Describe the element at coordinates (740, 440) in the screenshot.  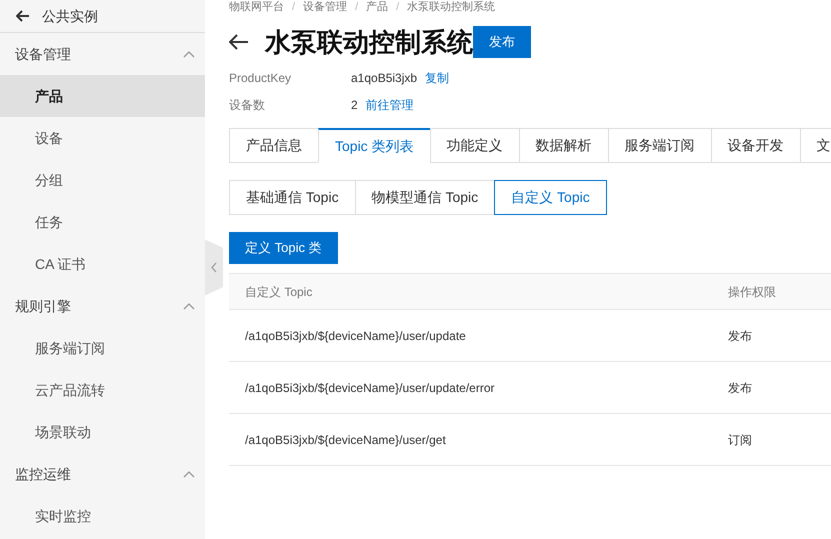
I see `table-cell-text: 订阅` at that location.